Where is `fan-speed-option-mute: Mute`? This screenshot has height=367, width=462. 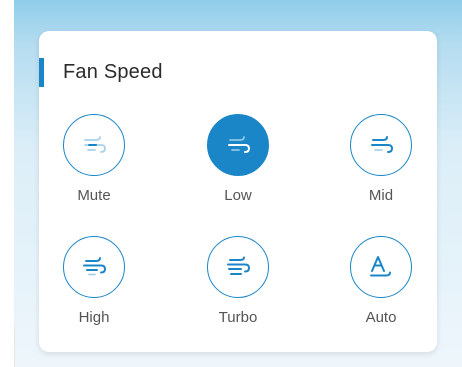 fan-speed-option-mute: Mute is located at coordinates (95, 159).